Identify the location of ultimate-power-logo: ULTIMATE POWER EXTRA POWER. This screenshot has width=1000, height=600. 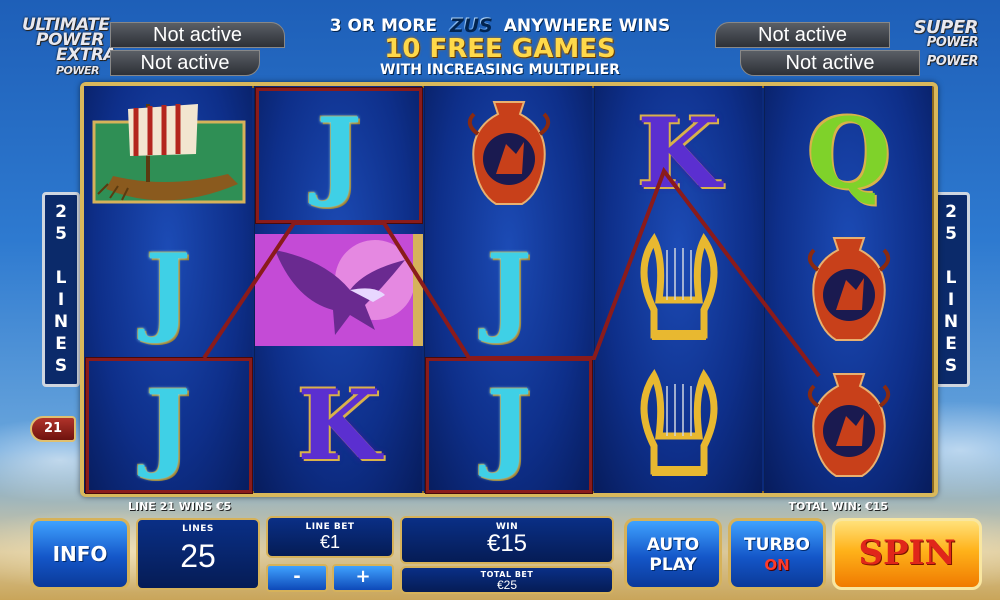
(69, 47).